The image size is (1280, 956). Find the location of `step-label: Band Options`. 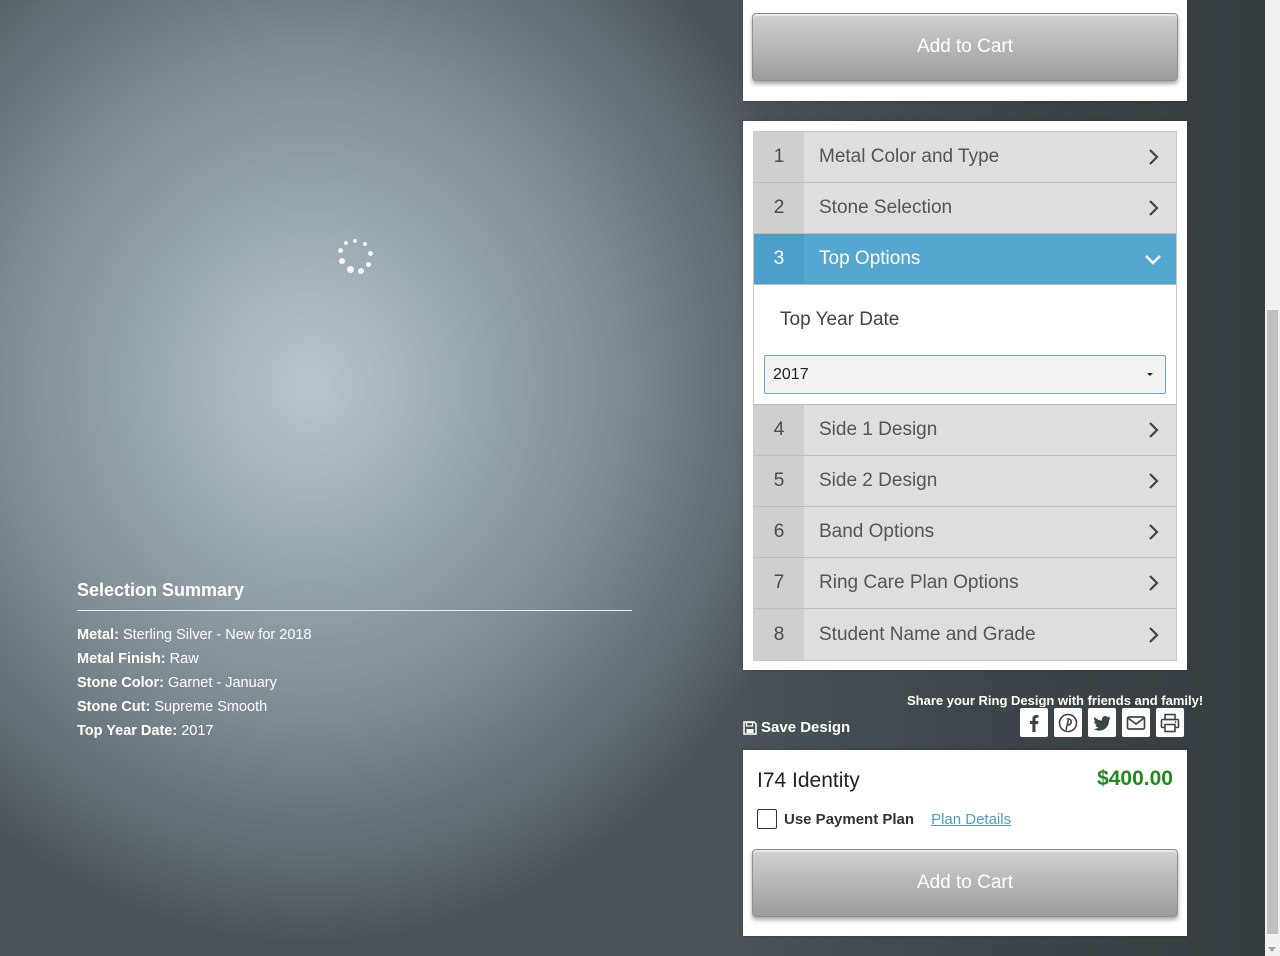

step-label: Band Options is located at coordinates (877, 531).